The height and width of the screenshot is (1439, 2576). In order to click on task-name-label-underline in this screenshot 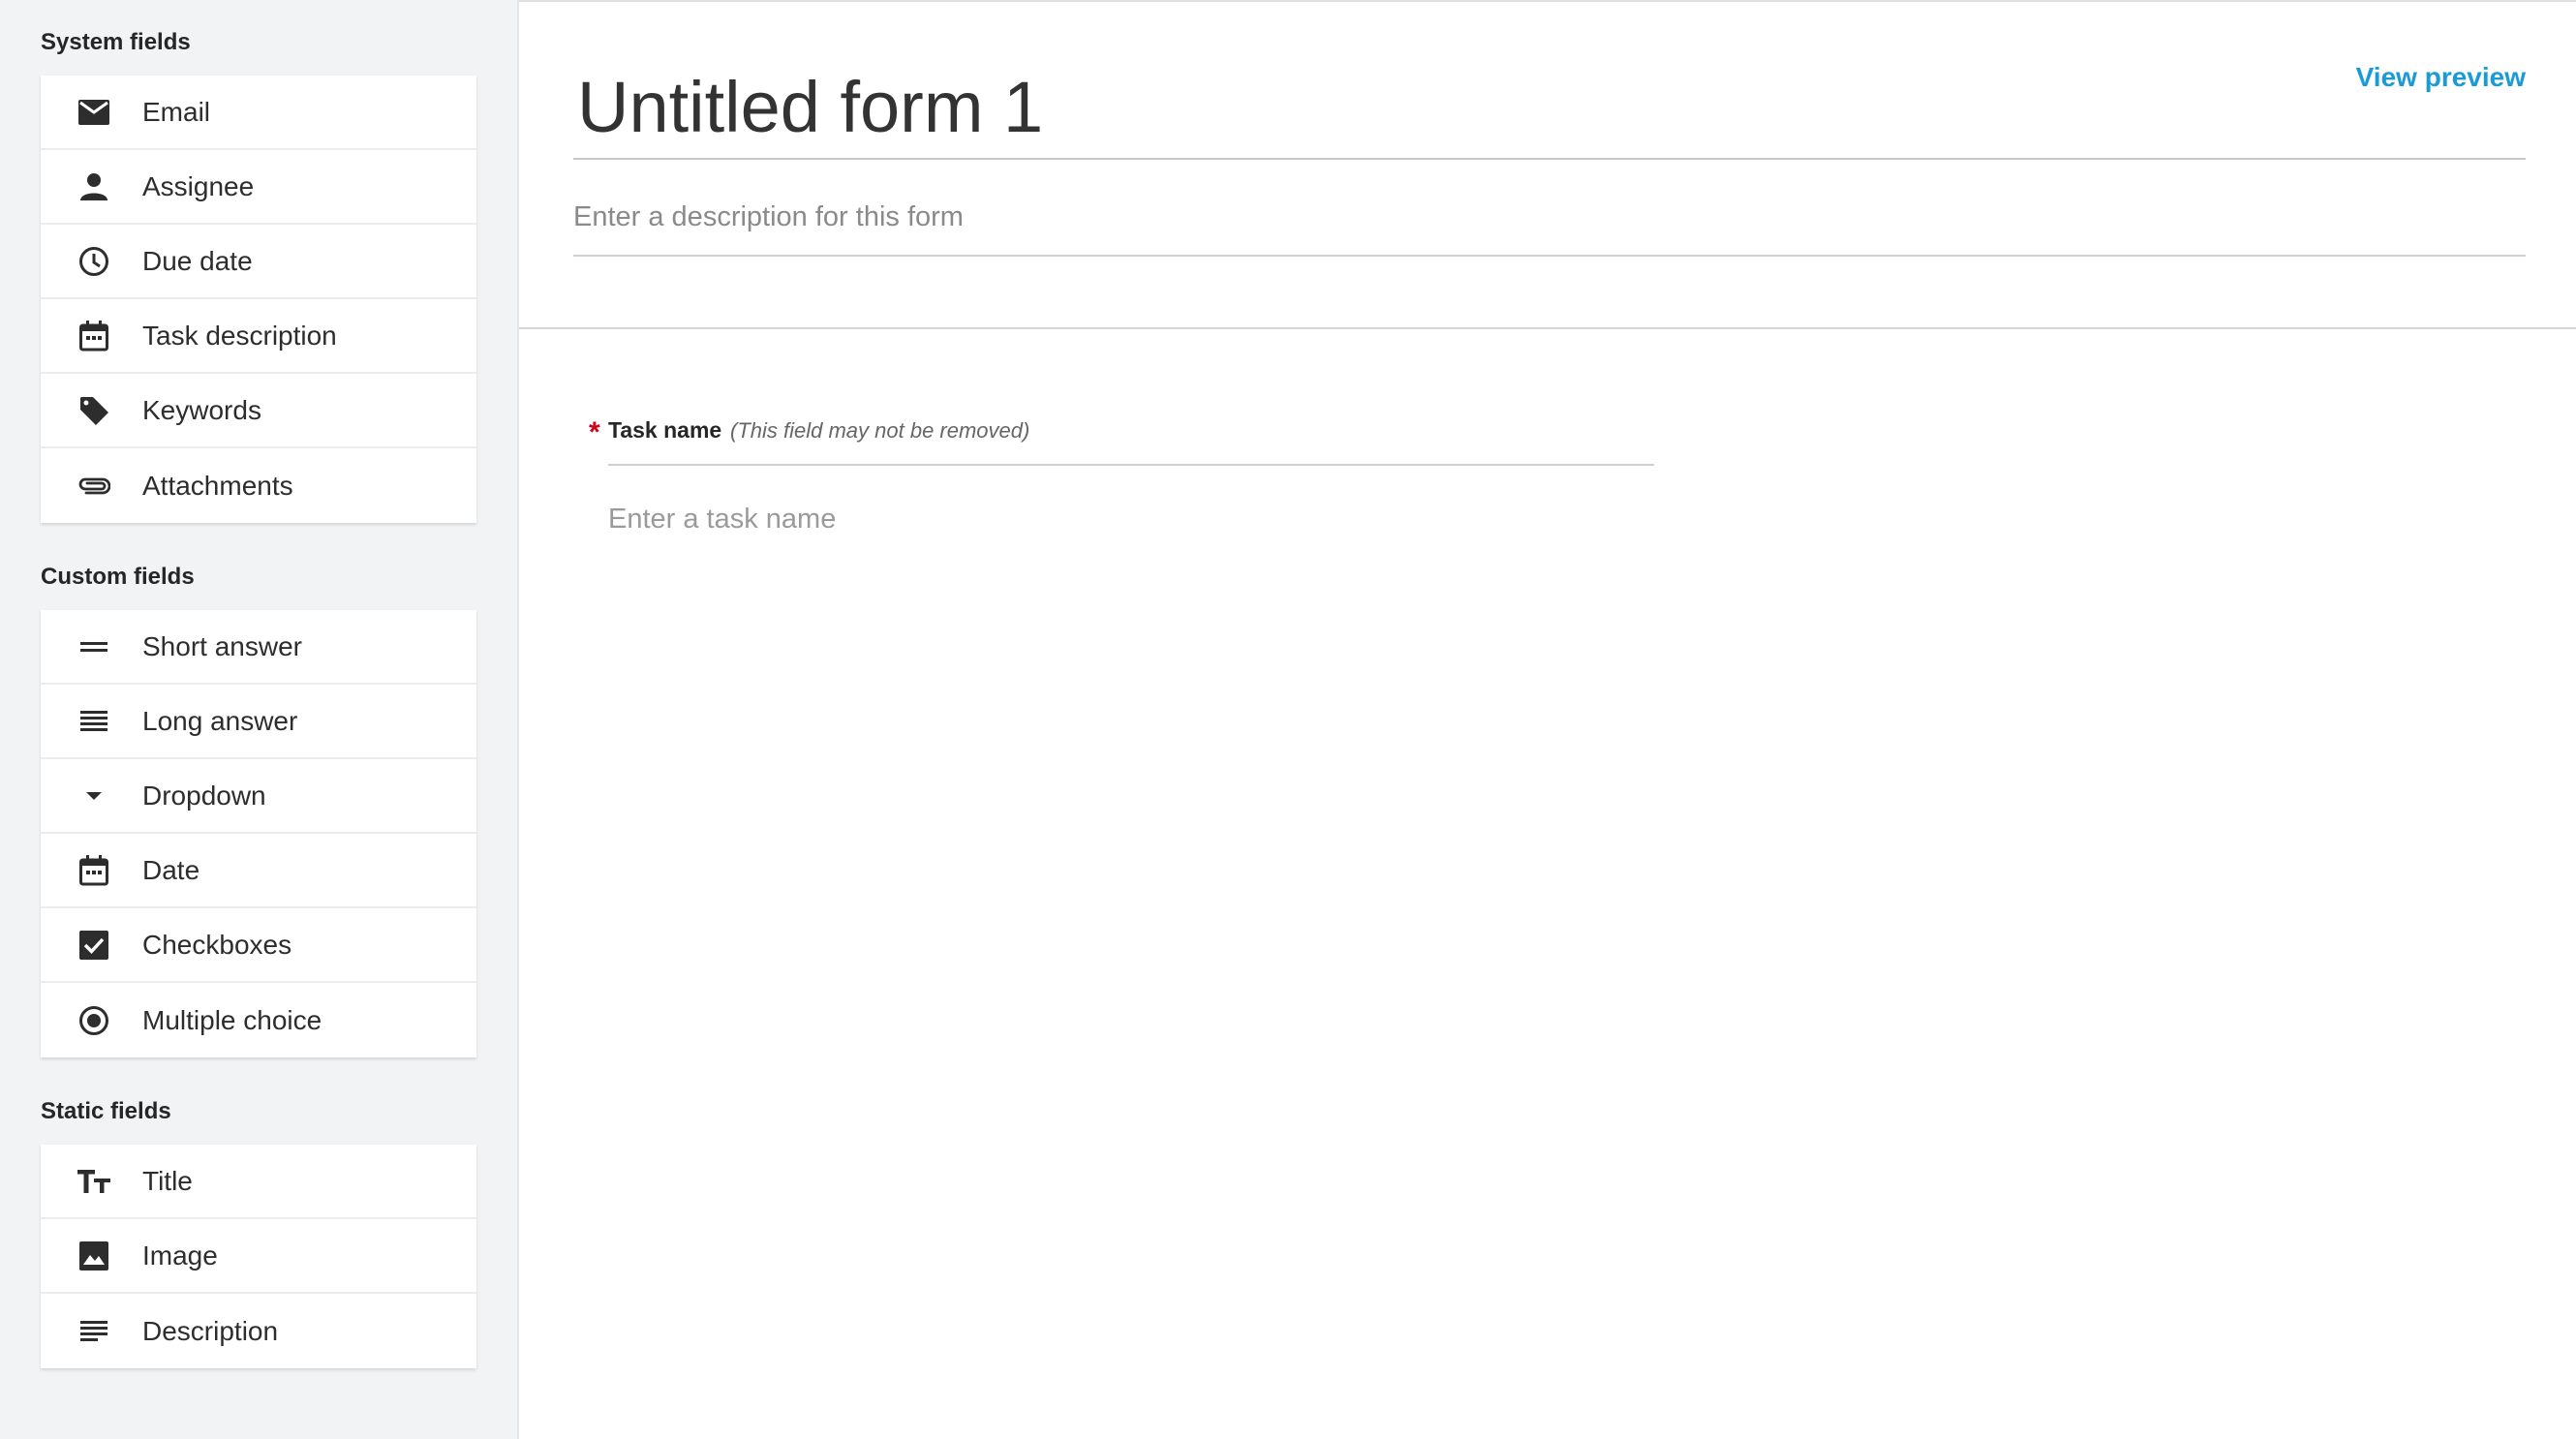, I will do `click(1131, 465)`.